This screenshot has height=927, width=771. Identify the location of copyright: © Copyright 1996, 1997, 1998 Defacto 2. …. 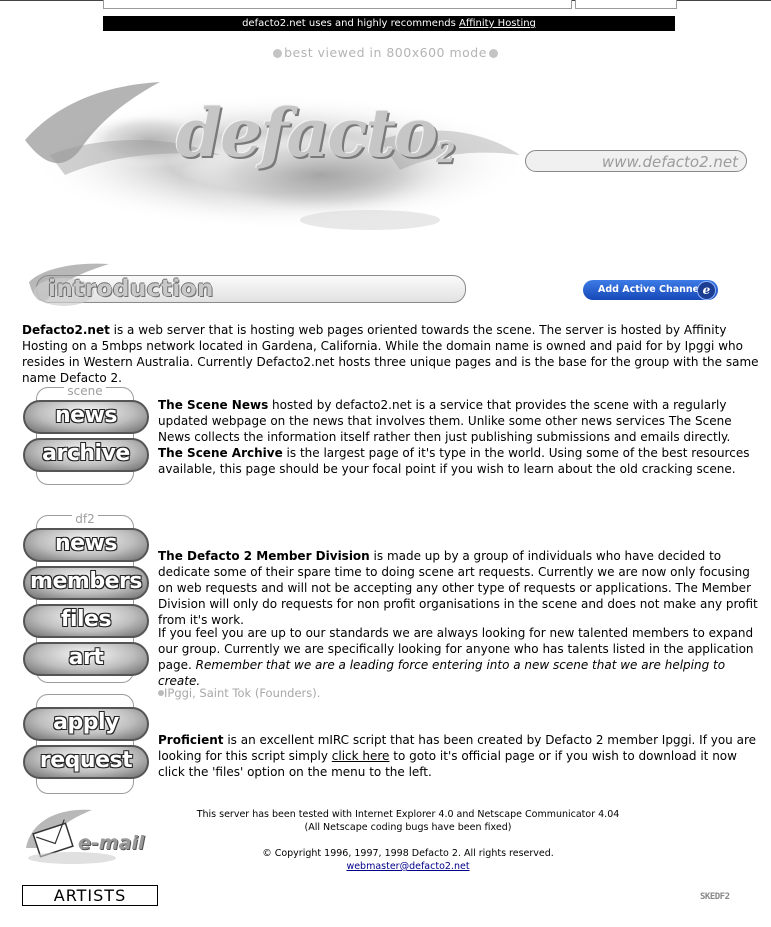
(408, 853).